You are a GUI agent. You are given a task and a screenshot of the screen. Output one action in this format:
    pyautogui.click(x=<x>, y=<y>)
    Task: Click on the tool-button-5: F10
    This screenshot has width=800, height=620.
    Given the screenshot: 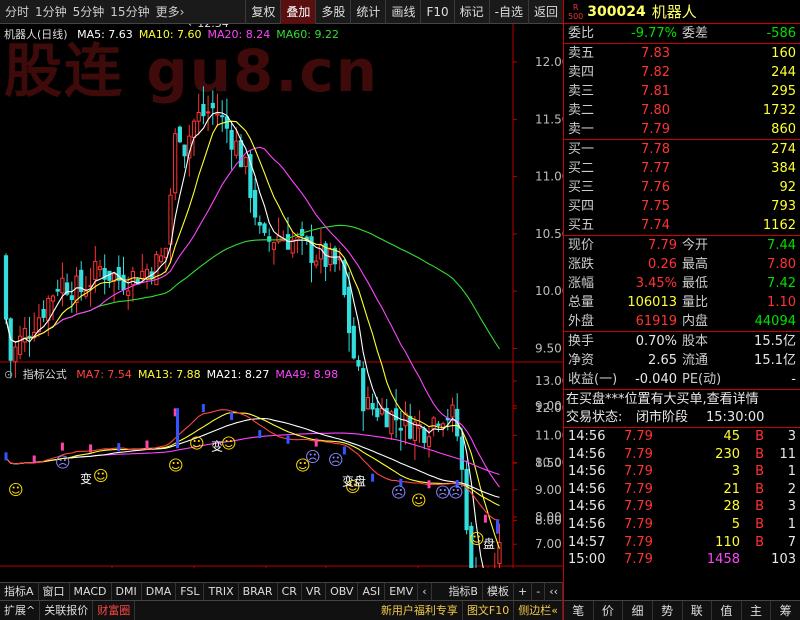 What is the action you would take?
    pyautogui.click(x=436, y=12)
    